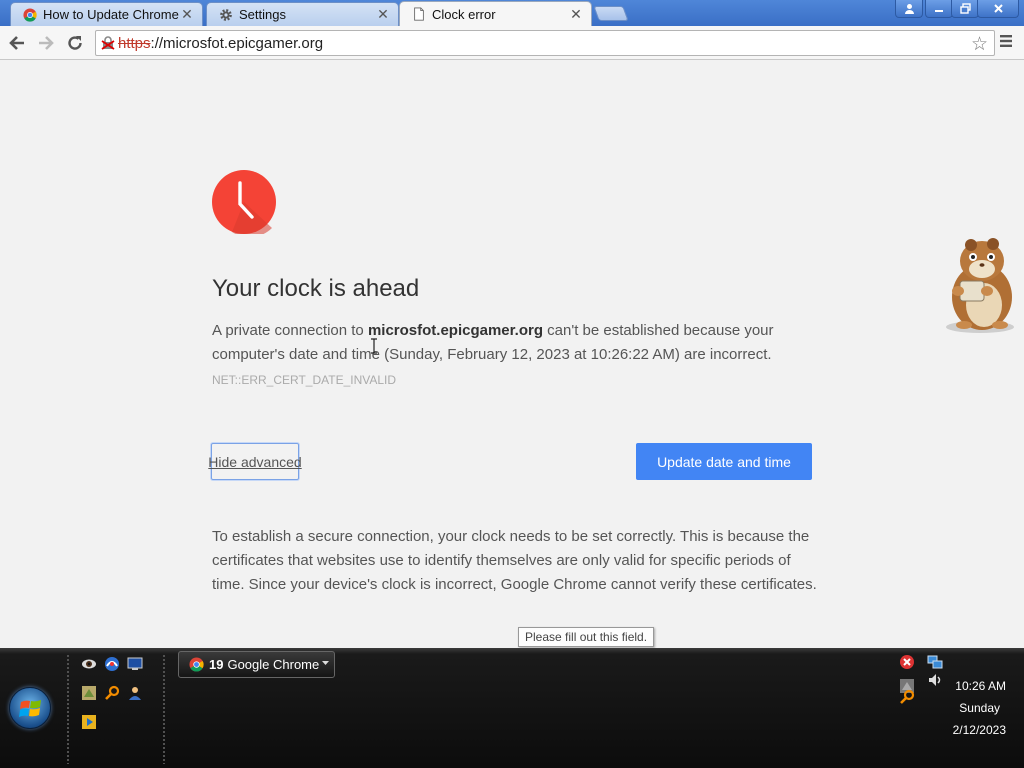  I want to click on minimize-icon, so click(939, 10).